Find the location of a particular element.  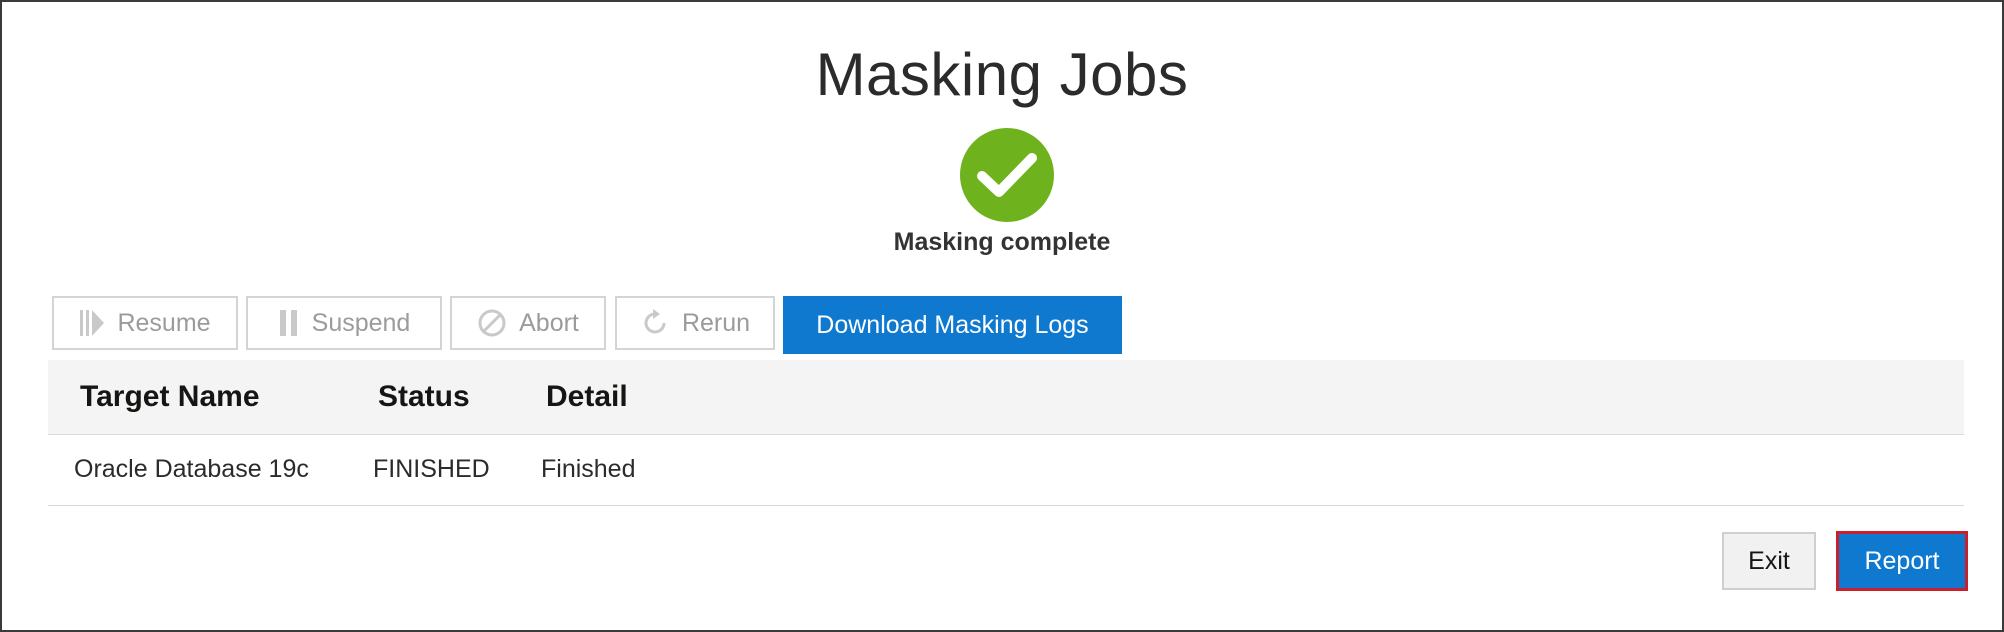

resume-icon is located at coordinates (92, 323).